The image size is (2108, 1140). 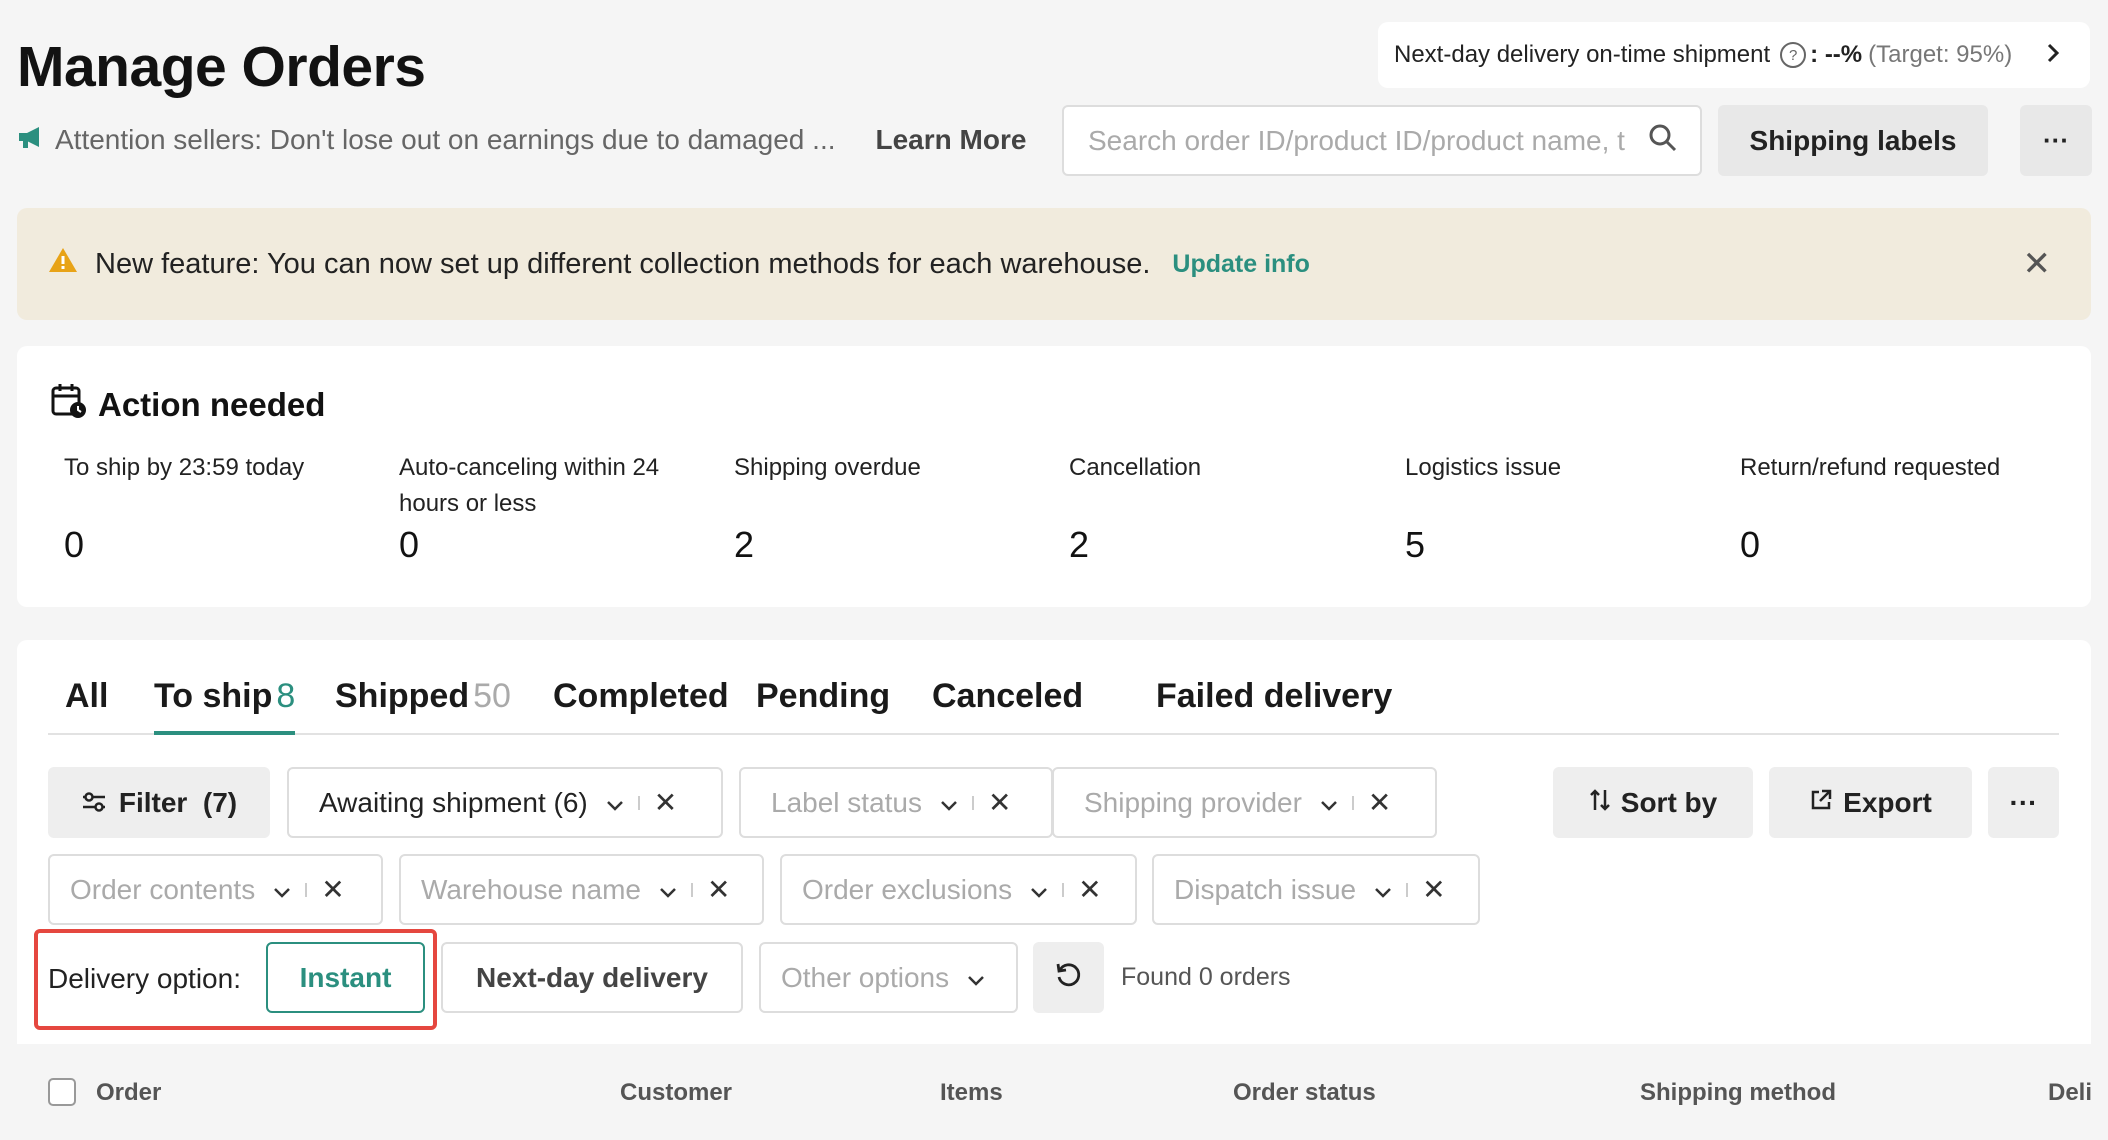 What do you see at coordinates (128, 1093) in the screenshot?
I see `column-order: Order` at bounding box center [128, 1093].